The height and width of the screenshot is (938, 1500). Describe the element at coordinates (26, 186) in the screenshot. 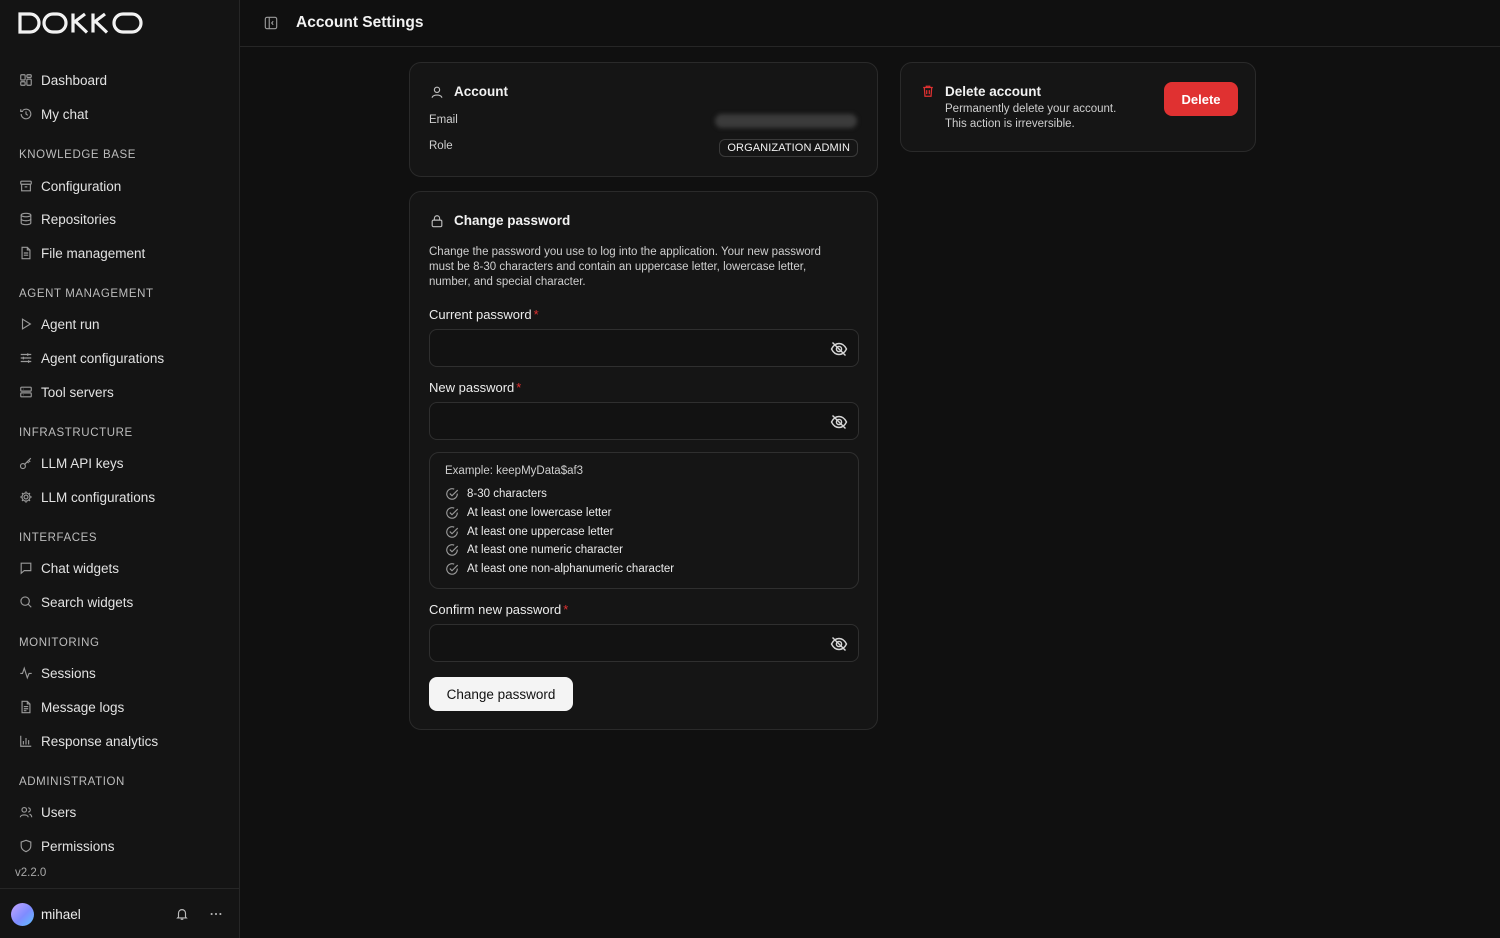

I see `archive-icon` at that location.